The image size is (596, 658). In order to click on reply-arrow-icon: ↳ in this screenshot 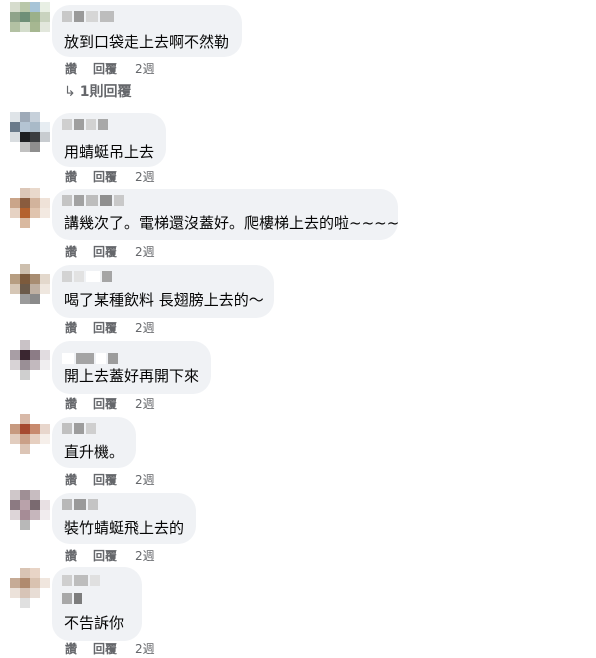, I will do `click(70, 92)`.